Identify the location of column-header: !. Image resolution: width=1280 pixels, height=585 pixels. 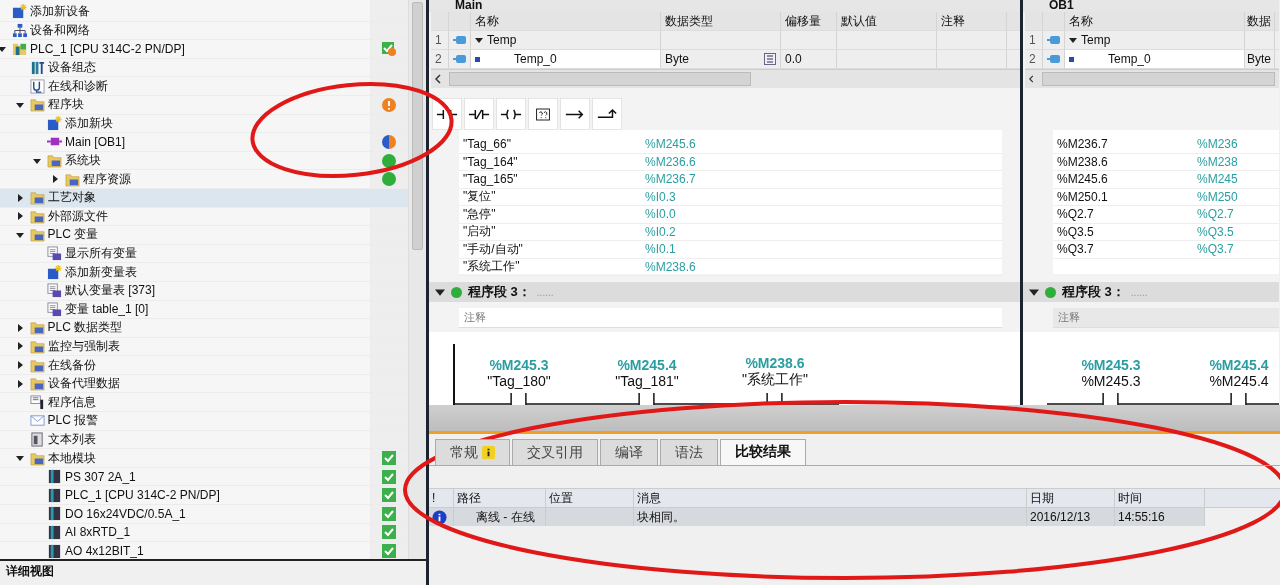
(441, 498).